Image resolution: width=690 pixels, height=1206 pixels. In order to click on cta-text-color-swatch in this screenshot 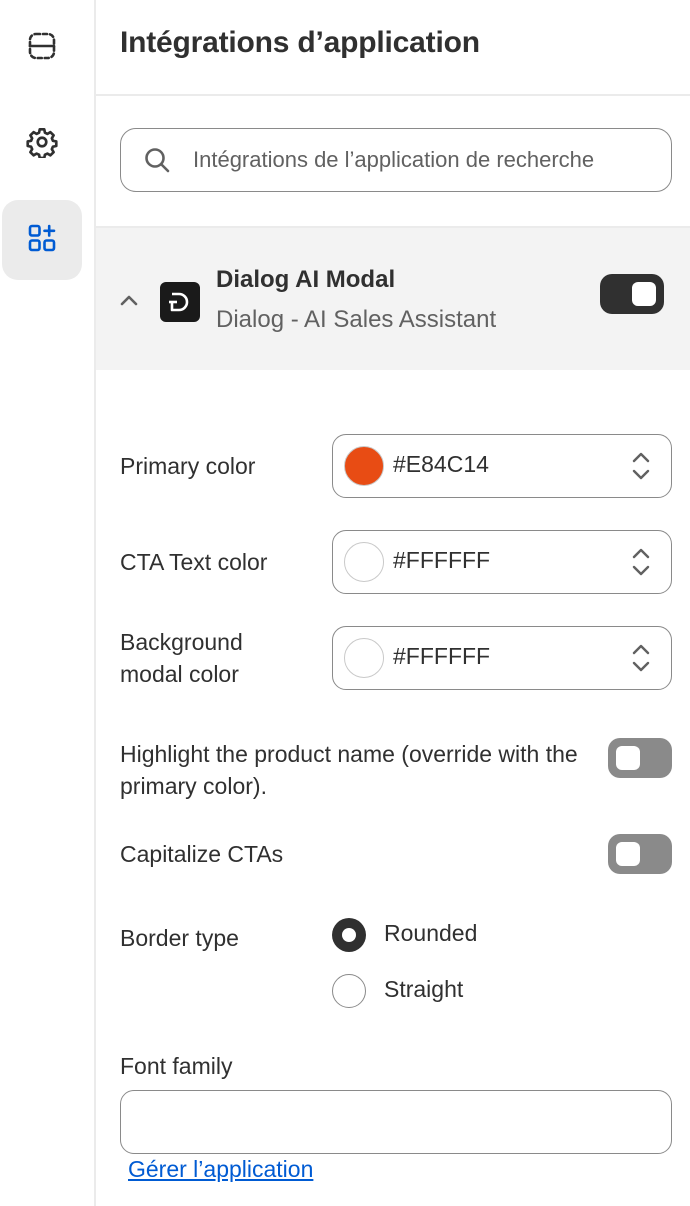, I will do `click(364, 562)`.